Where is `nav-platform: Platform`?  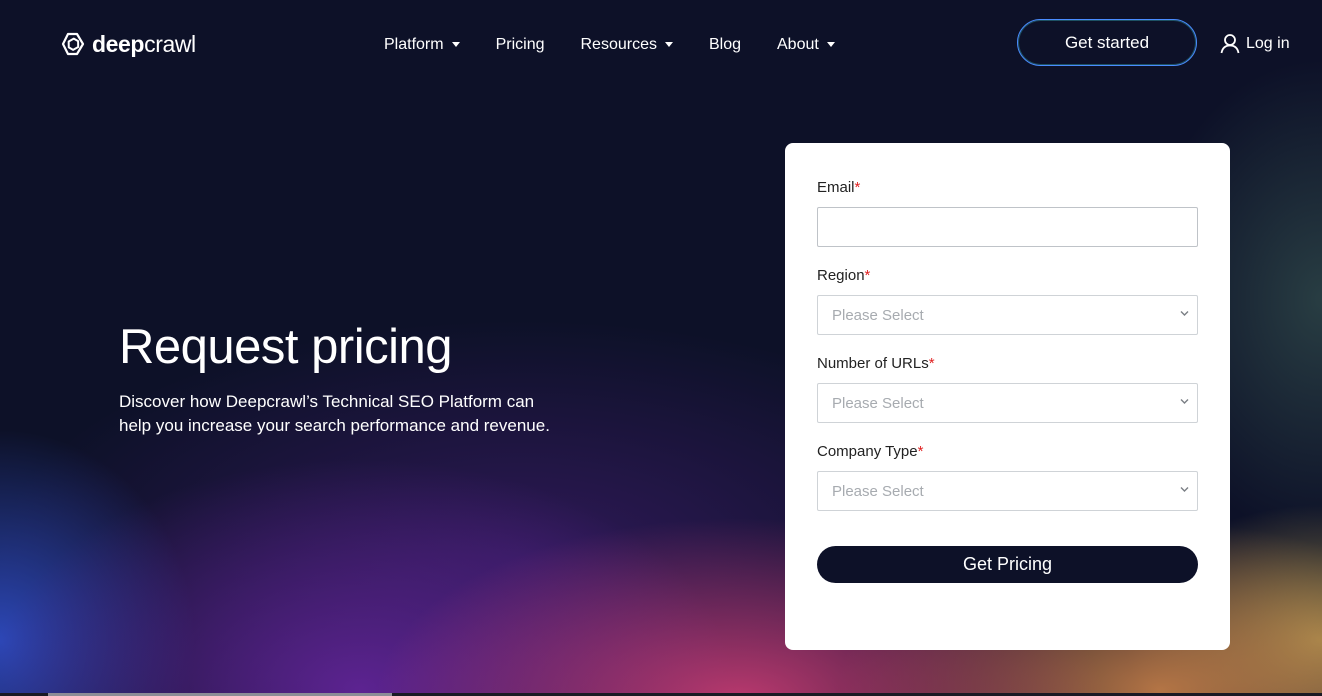 nav-platform: Platform is located at coordinates (422, 45).